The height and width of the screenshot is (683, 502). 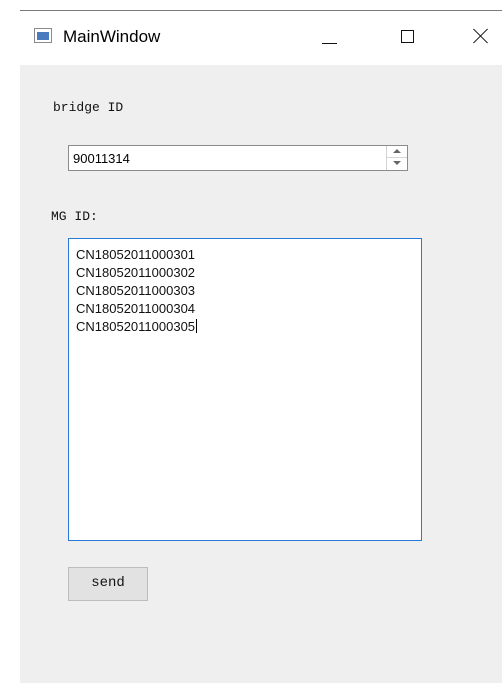 I want to click on spin-buttons, so click(x=396, y=158).